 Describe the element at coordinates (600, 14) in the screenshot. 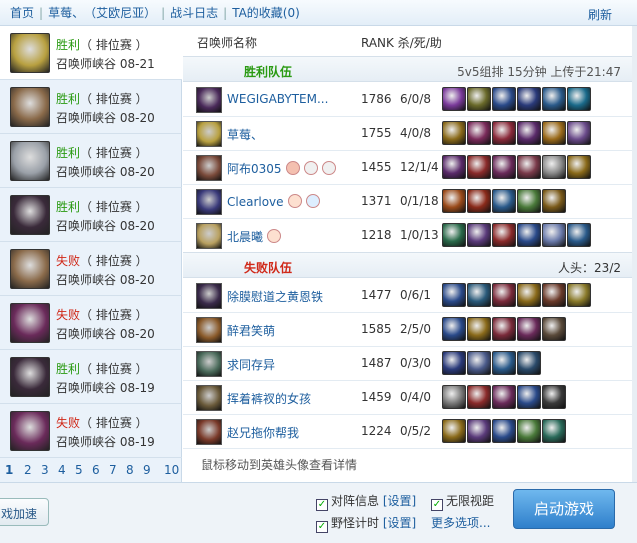

I see `refresh-button: 刷新` at that location.